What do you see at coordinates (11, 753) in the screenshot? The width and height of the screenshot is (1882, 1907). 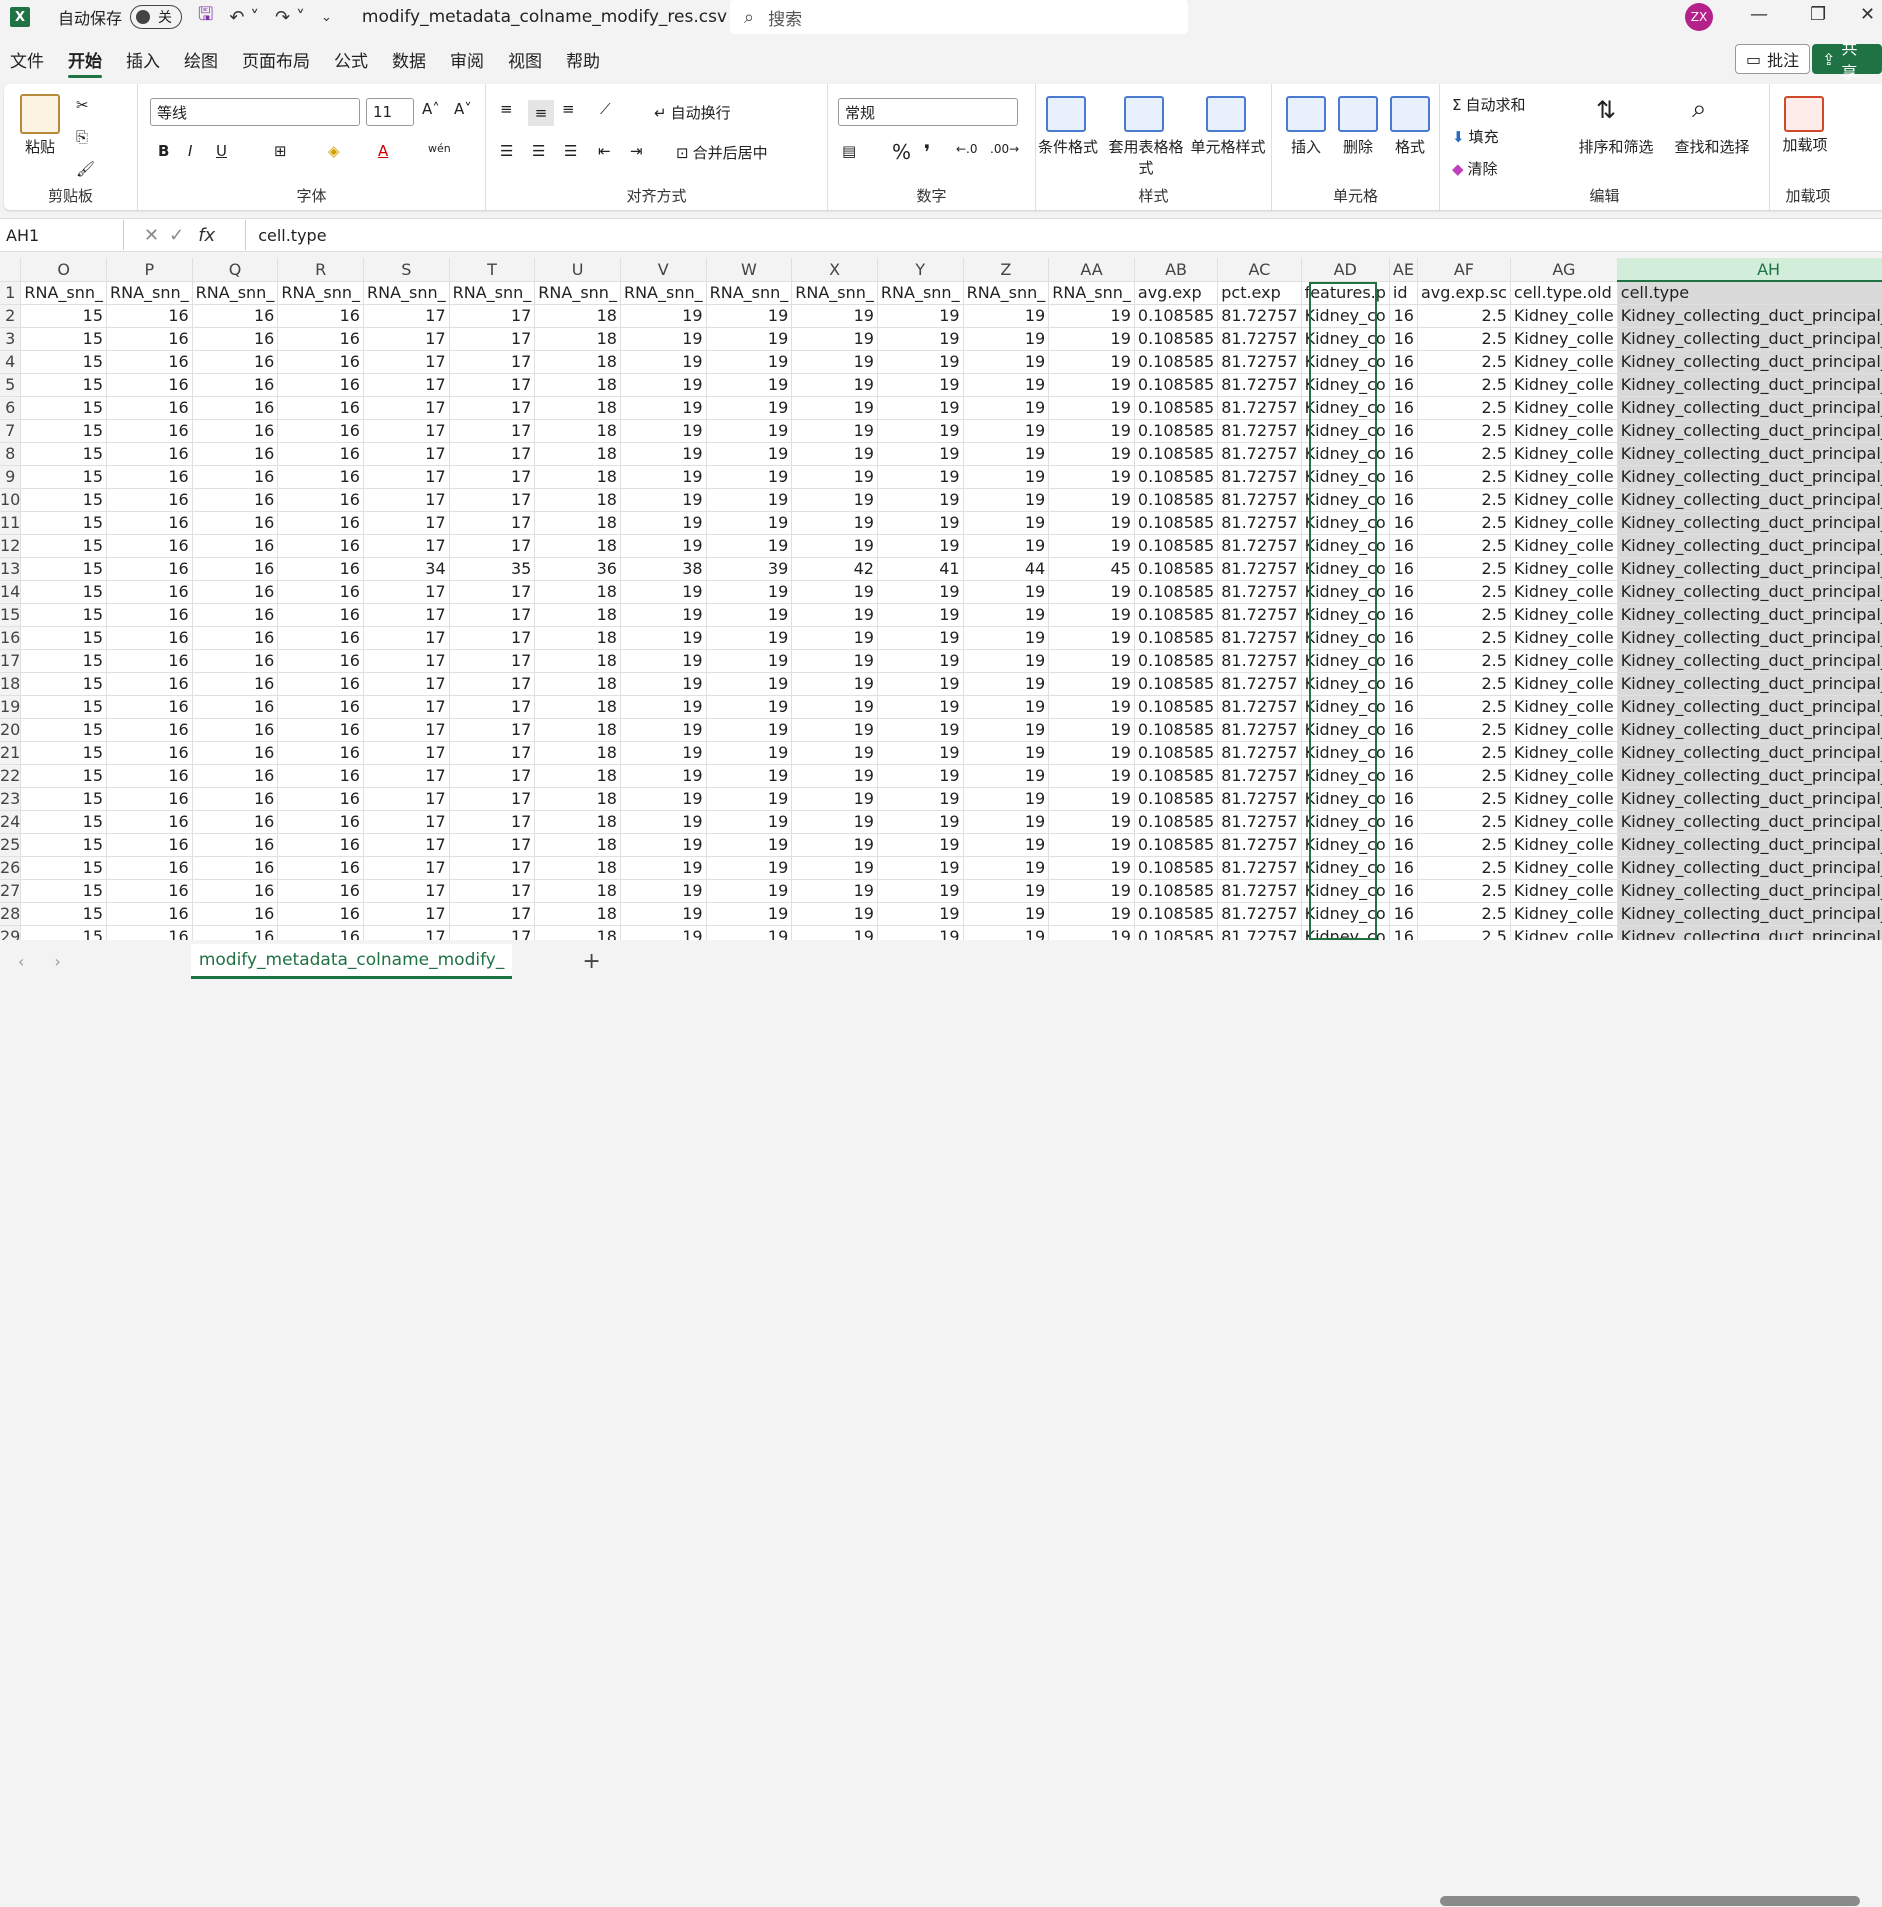 I see `row-header: 21` at bounding box center [11, 753].